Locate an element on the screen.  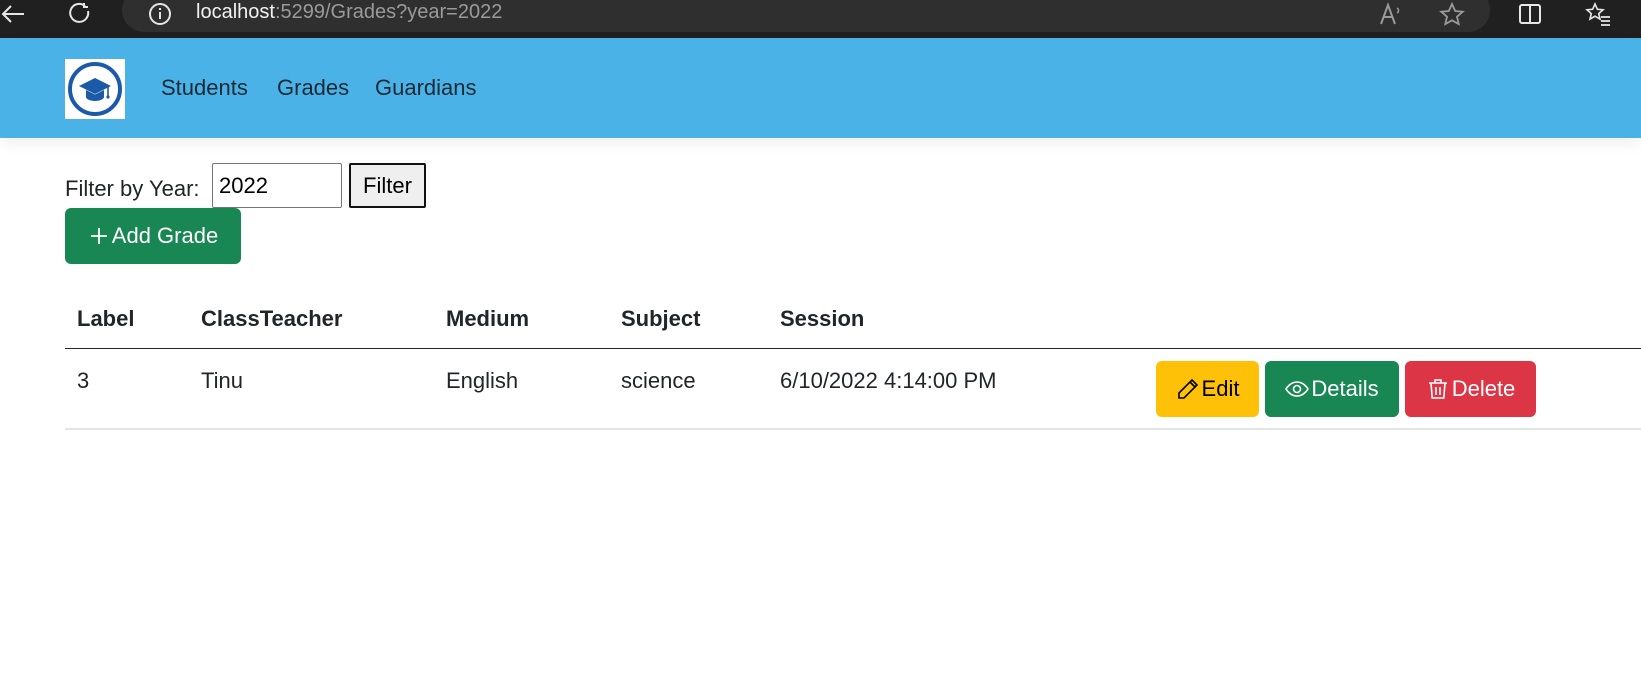
delete-button: Delete is located at coordinates (1470, 389).